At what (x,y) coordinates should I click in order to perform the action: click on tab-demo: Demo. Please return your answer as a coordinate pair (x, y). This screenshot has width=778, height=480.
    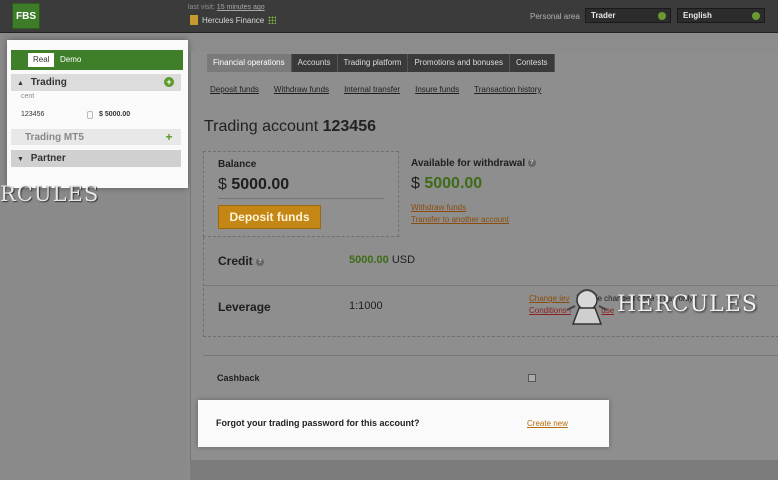
    Looking at the image, I should click on (70, 60).